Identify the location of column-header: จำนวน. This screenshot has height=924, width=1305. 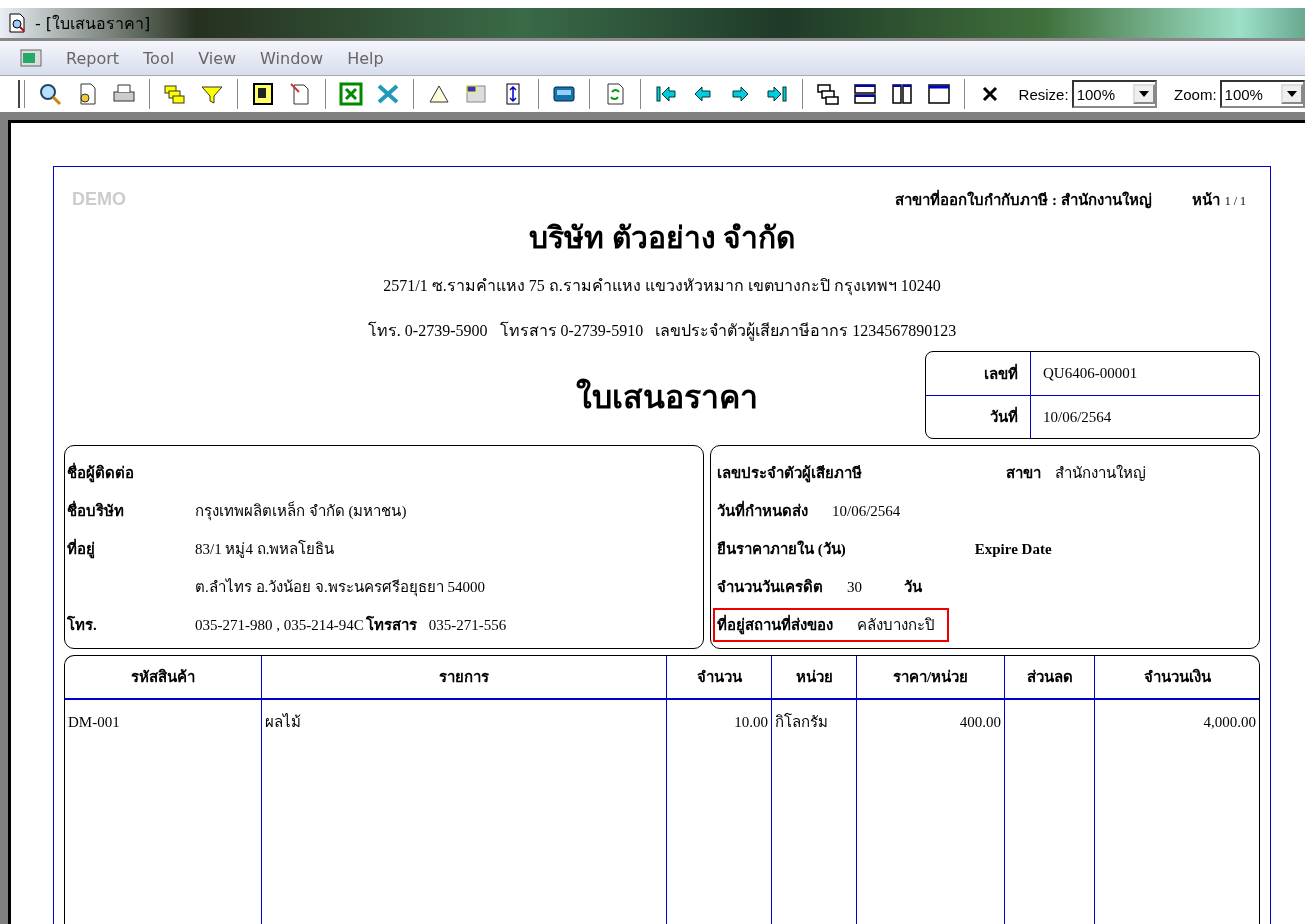
(719, 677).